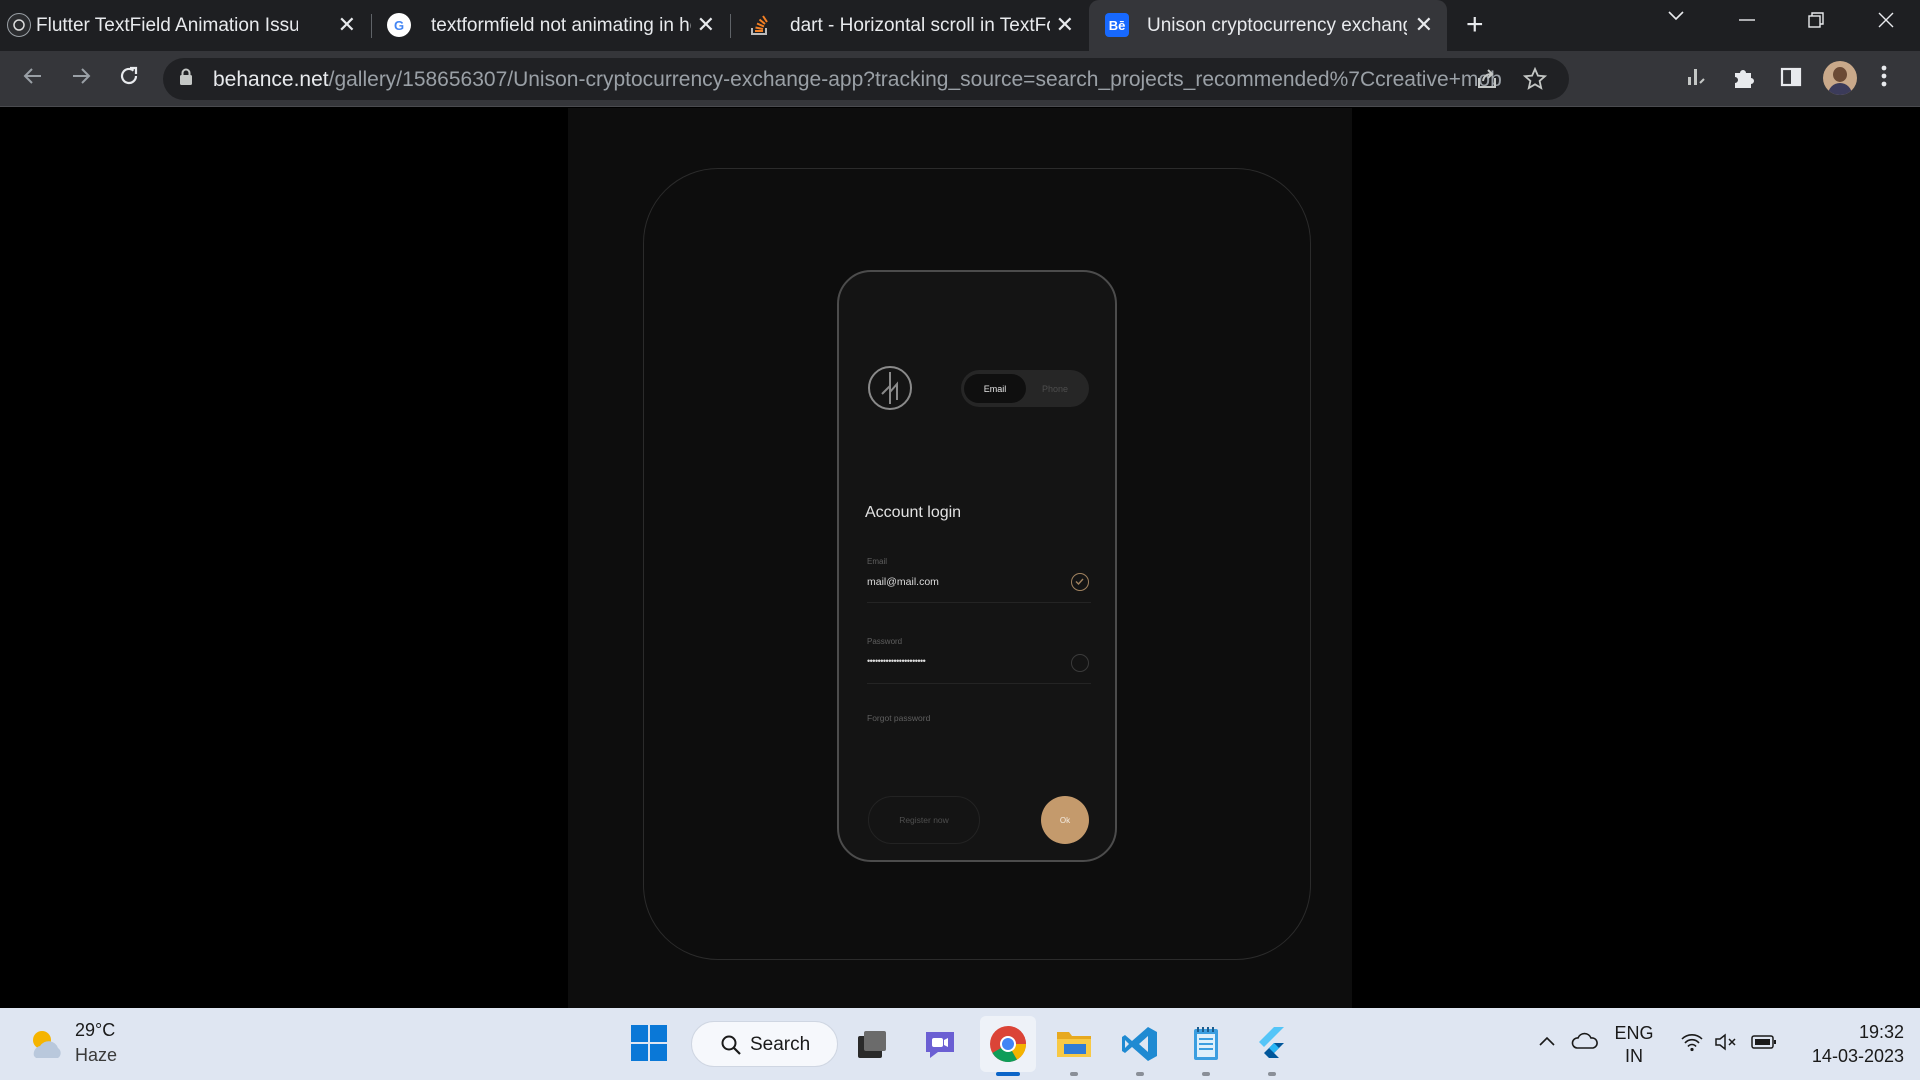 Image resolution: width=1920 pixels, height=1080 pixels. Describe the element at coordinates (920, 25) in the screenshot. I see `tab-title: dart - Horizontal scroll in TextFor` at that location.